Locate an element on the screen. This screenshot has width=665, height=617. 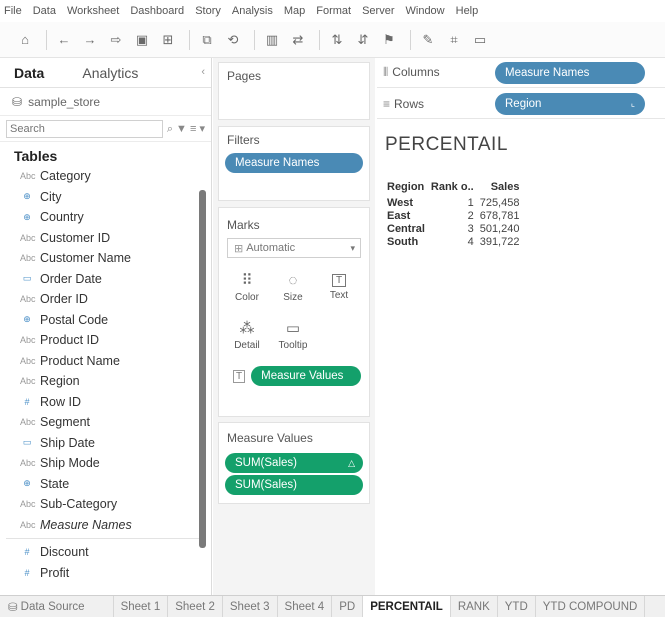
detail-button: ⁂ Detail is located at coordinates (247, 335).